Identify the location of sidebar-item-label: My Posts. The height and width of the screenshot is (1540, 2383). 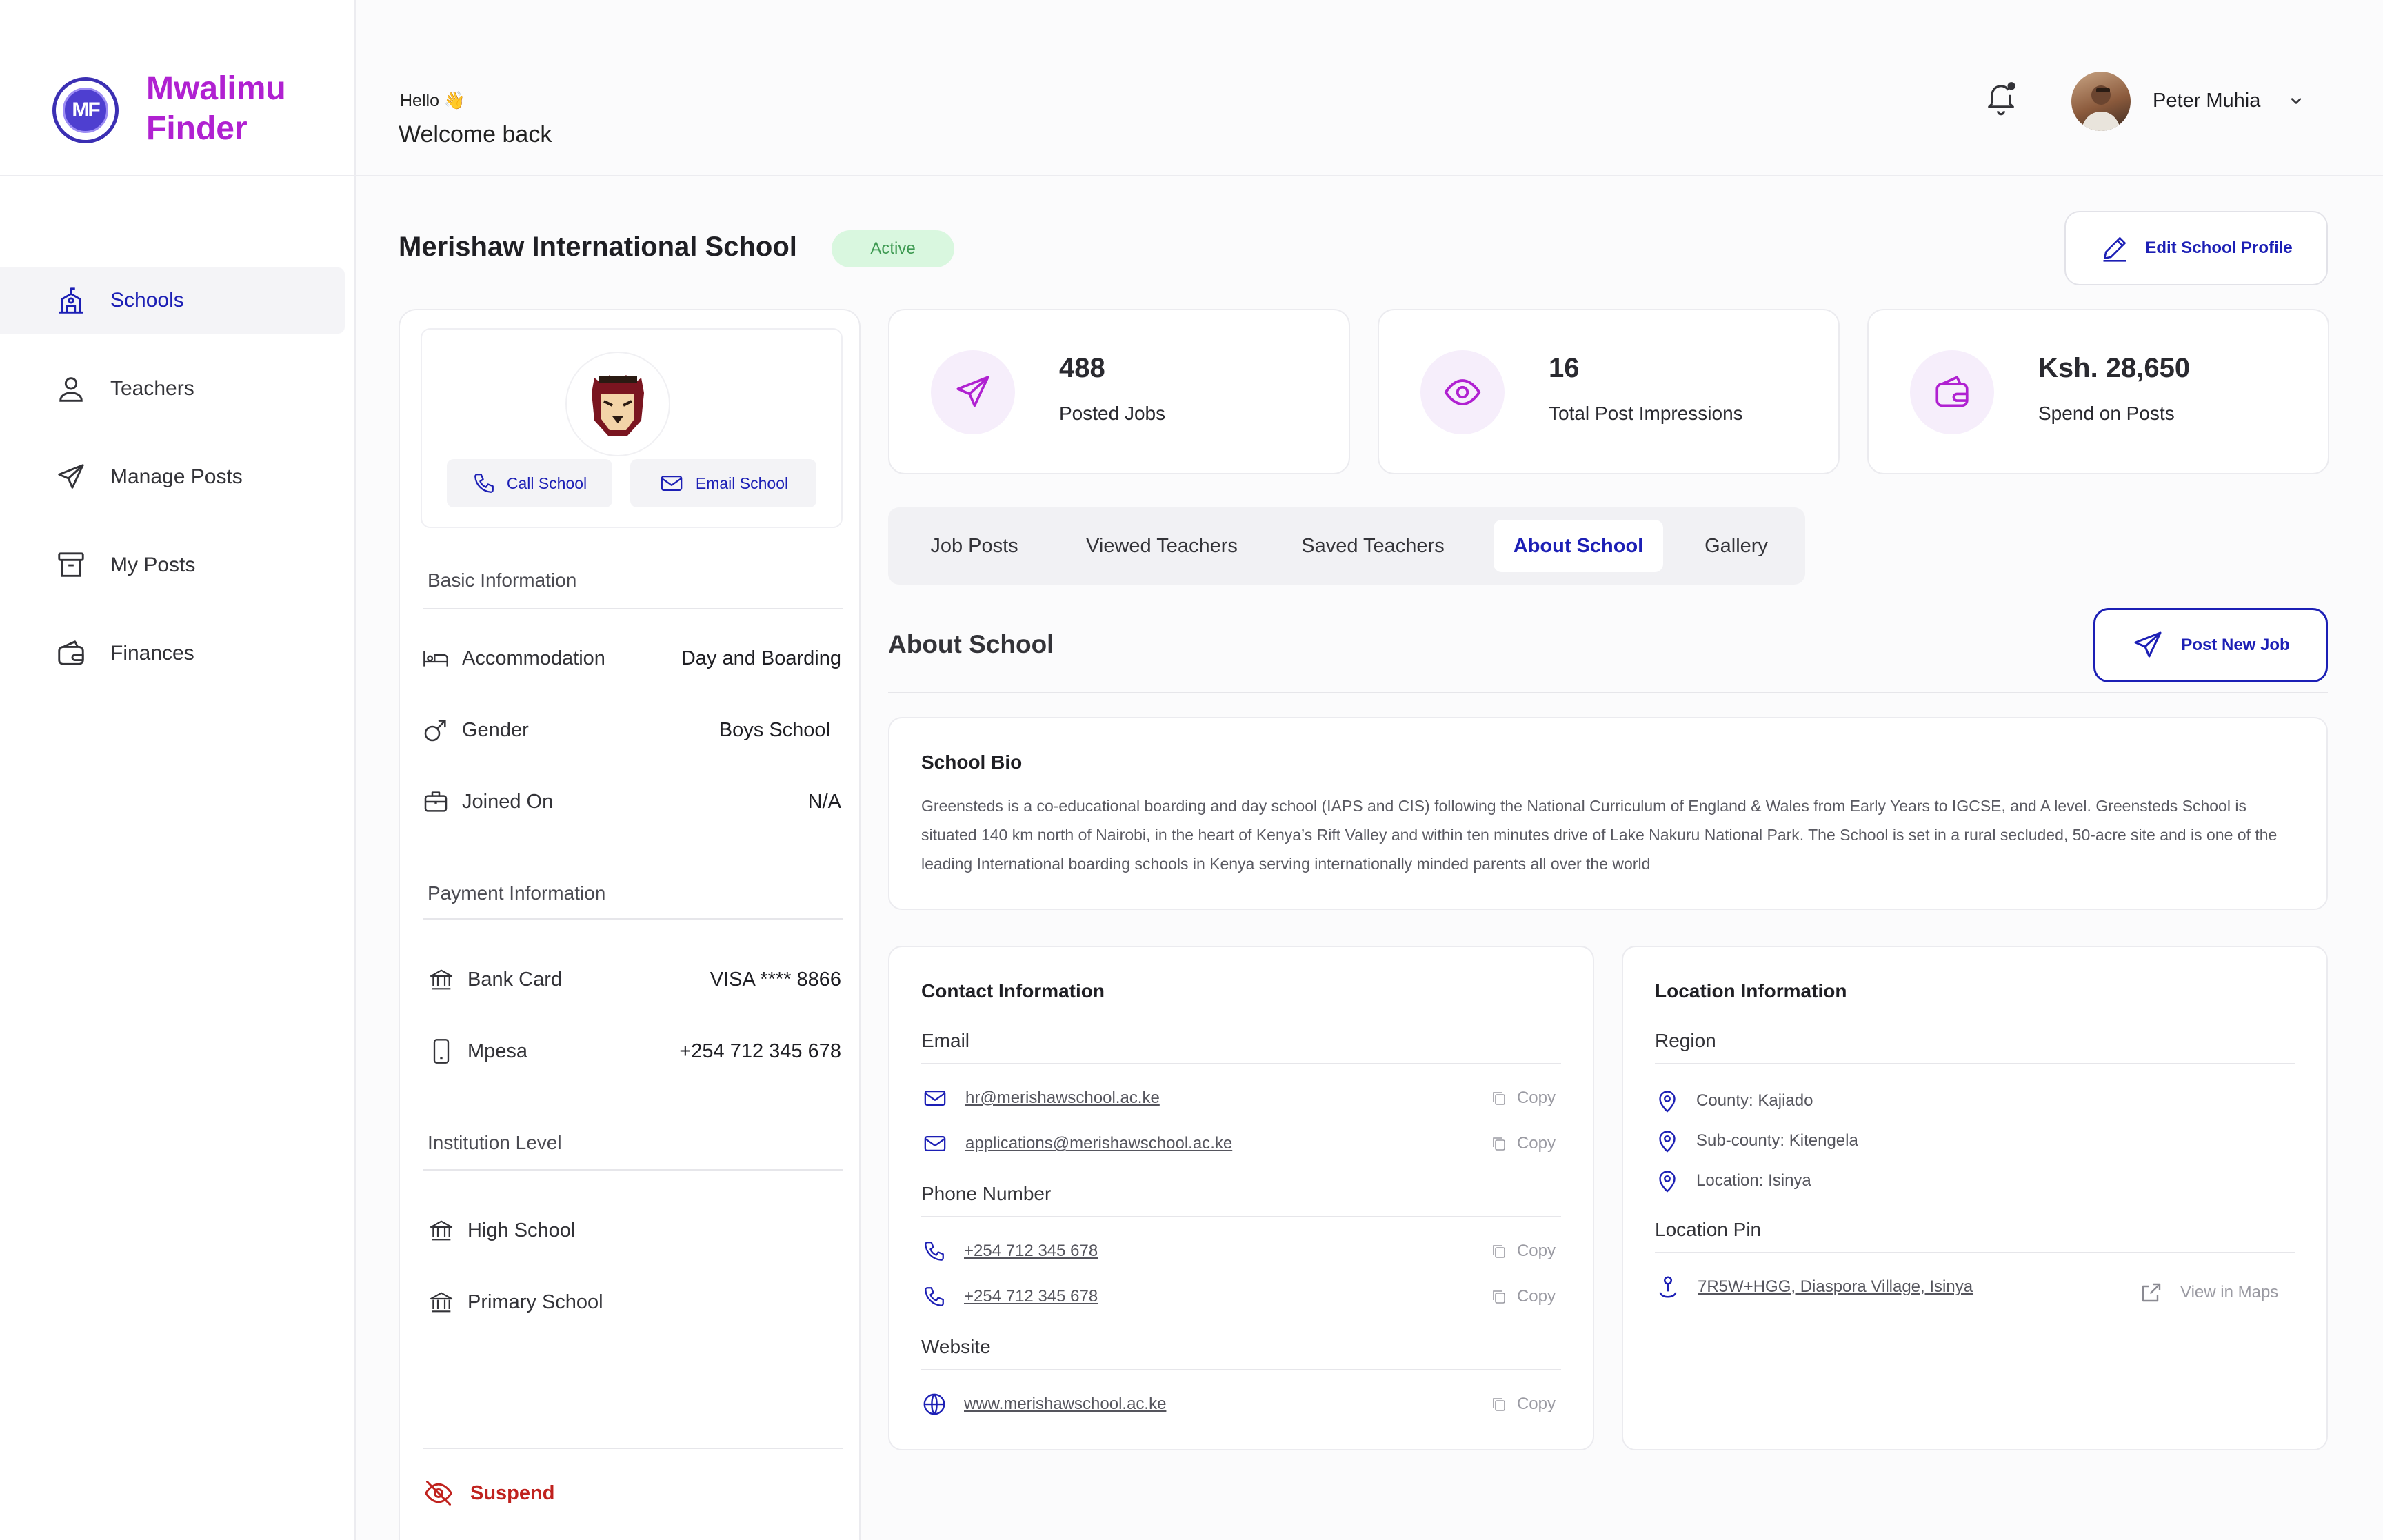
(153, 565).